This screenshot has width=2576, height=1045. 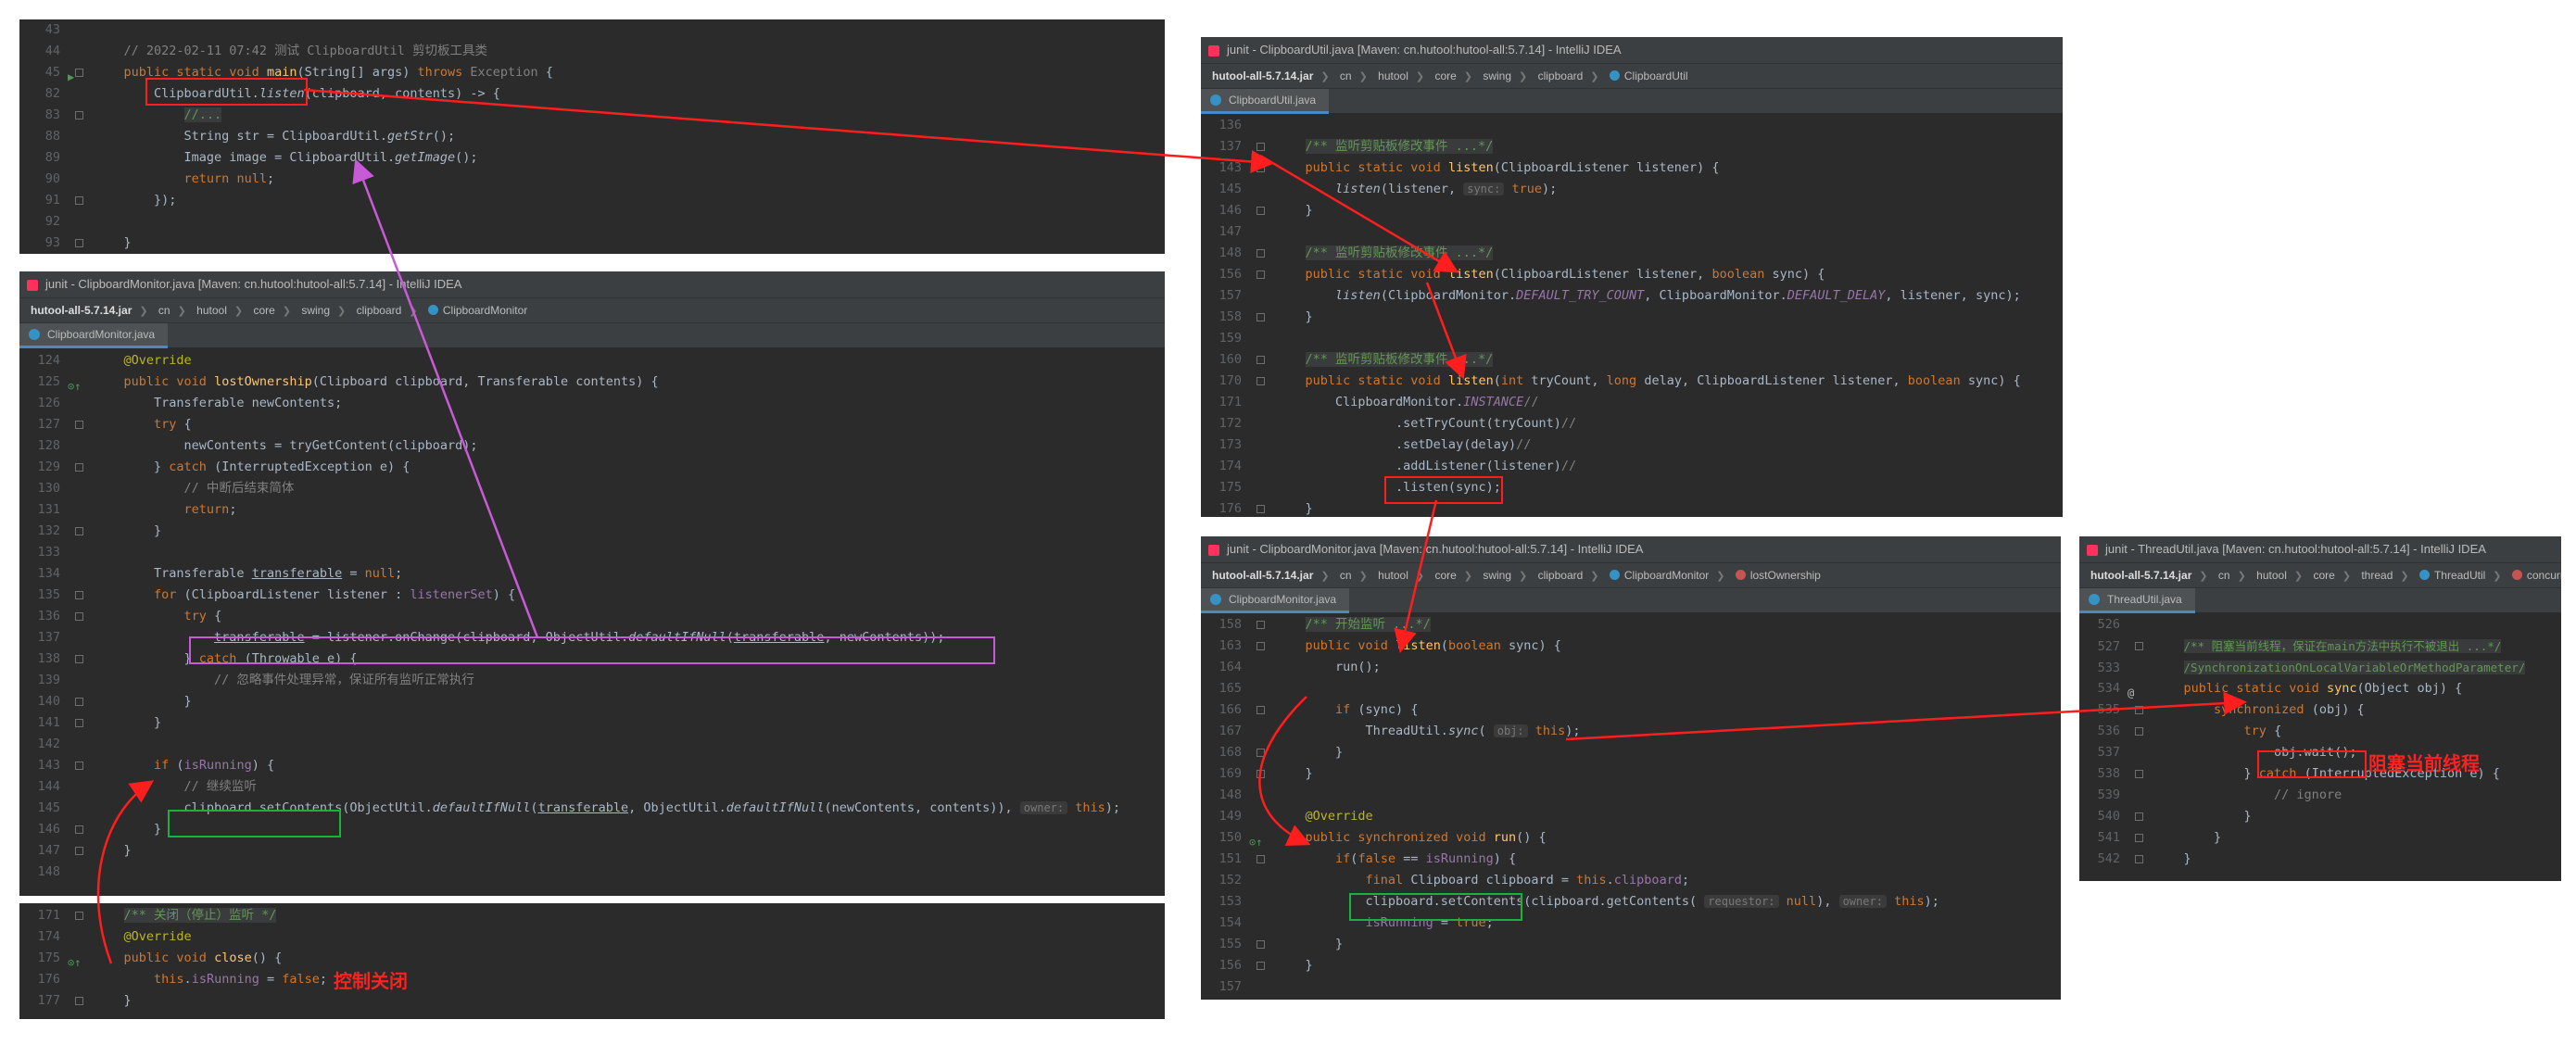 I want to click on code-line: 92, so click(x=52, y=221).